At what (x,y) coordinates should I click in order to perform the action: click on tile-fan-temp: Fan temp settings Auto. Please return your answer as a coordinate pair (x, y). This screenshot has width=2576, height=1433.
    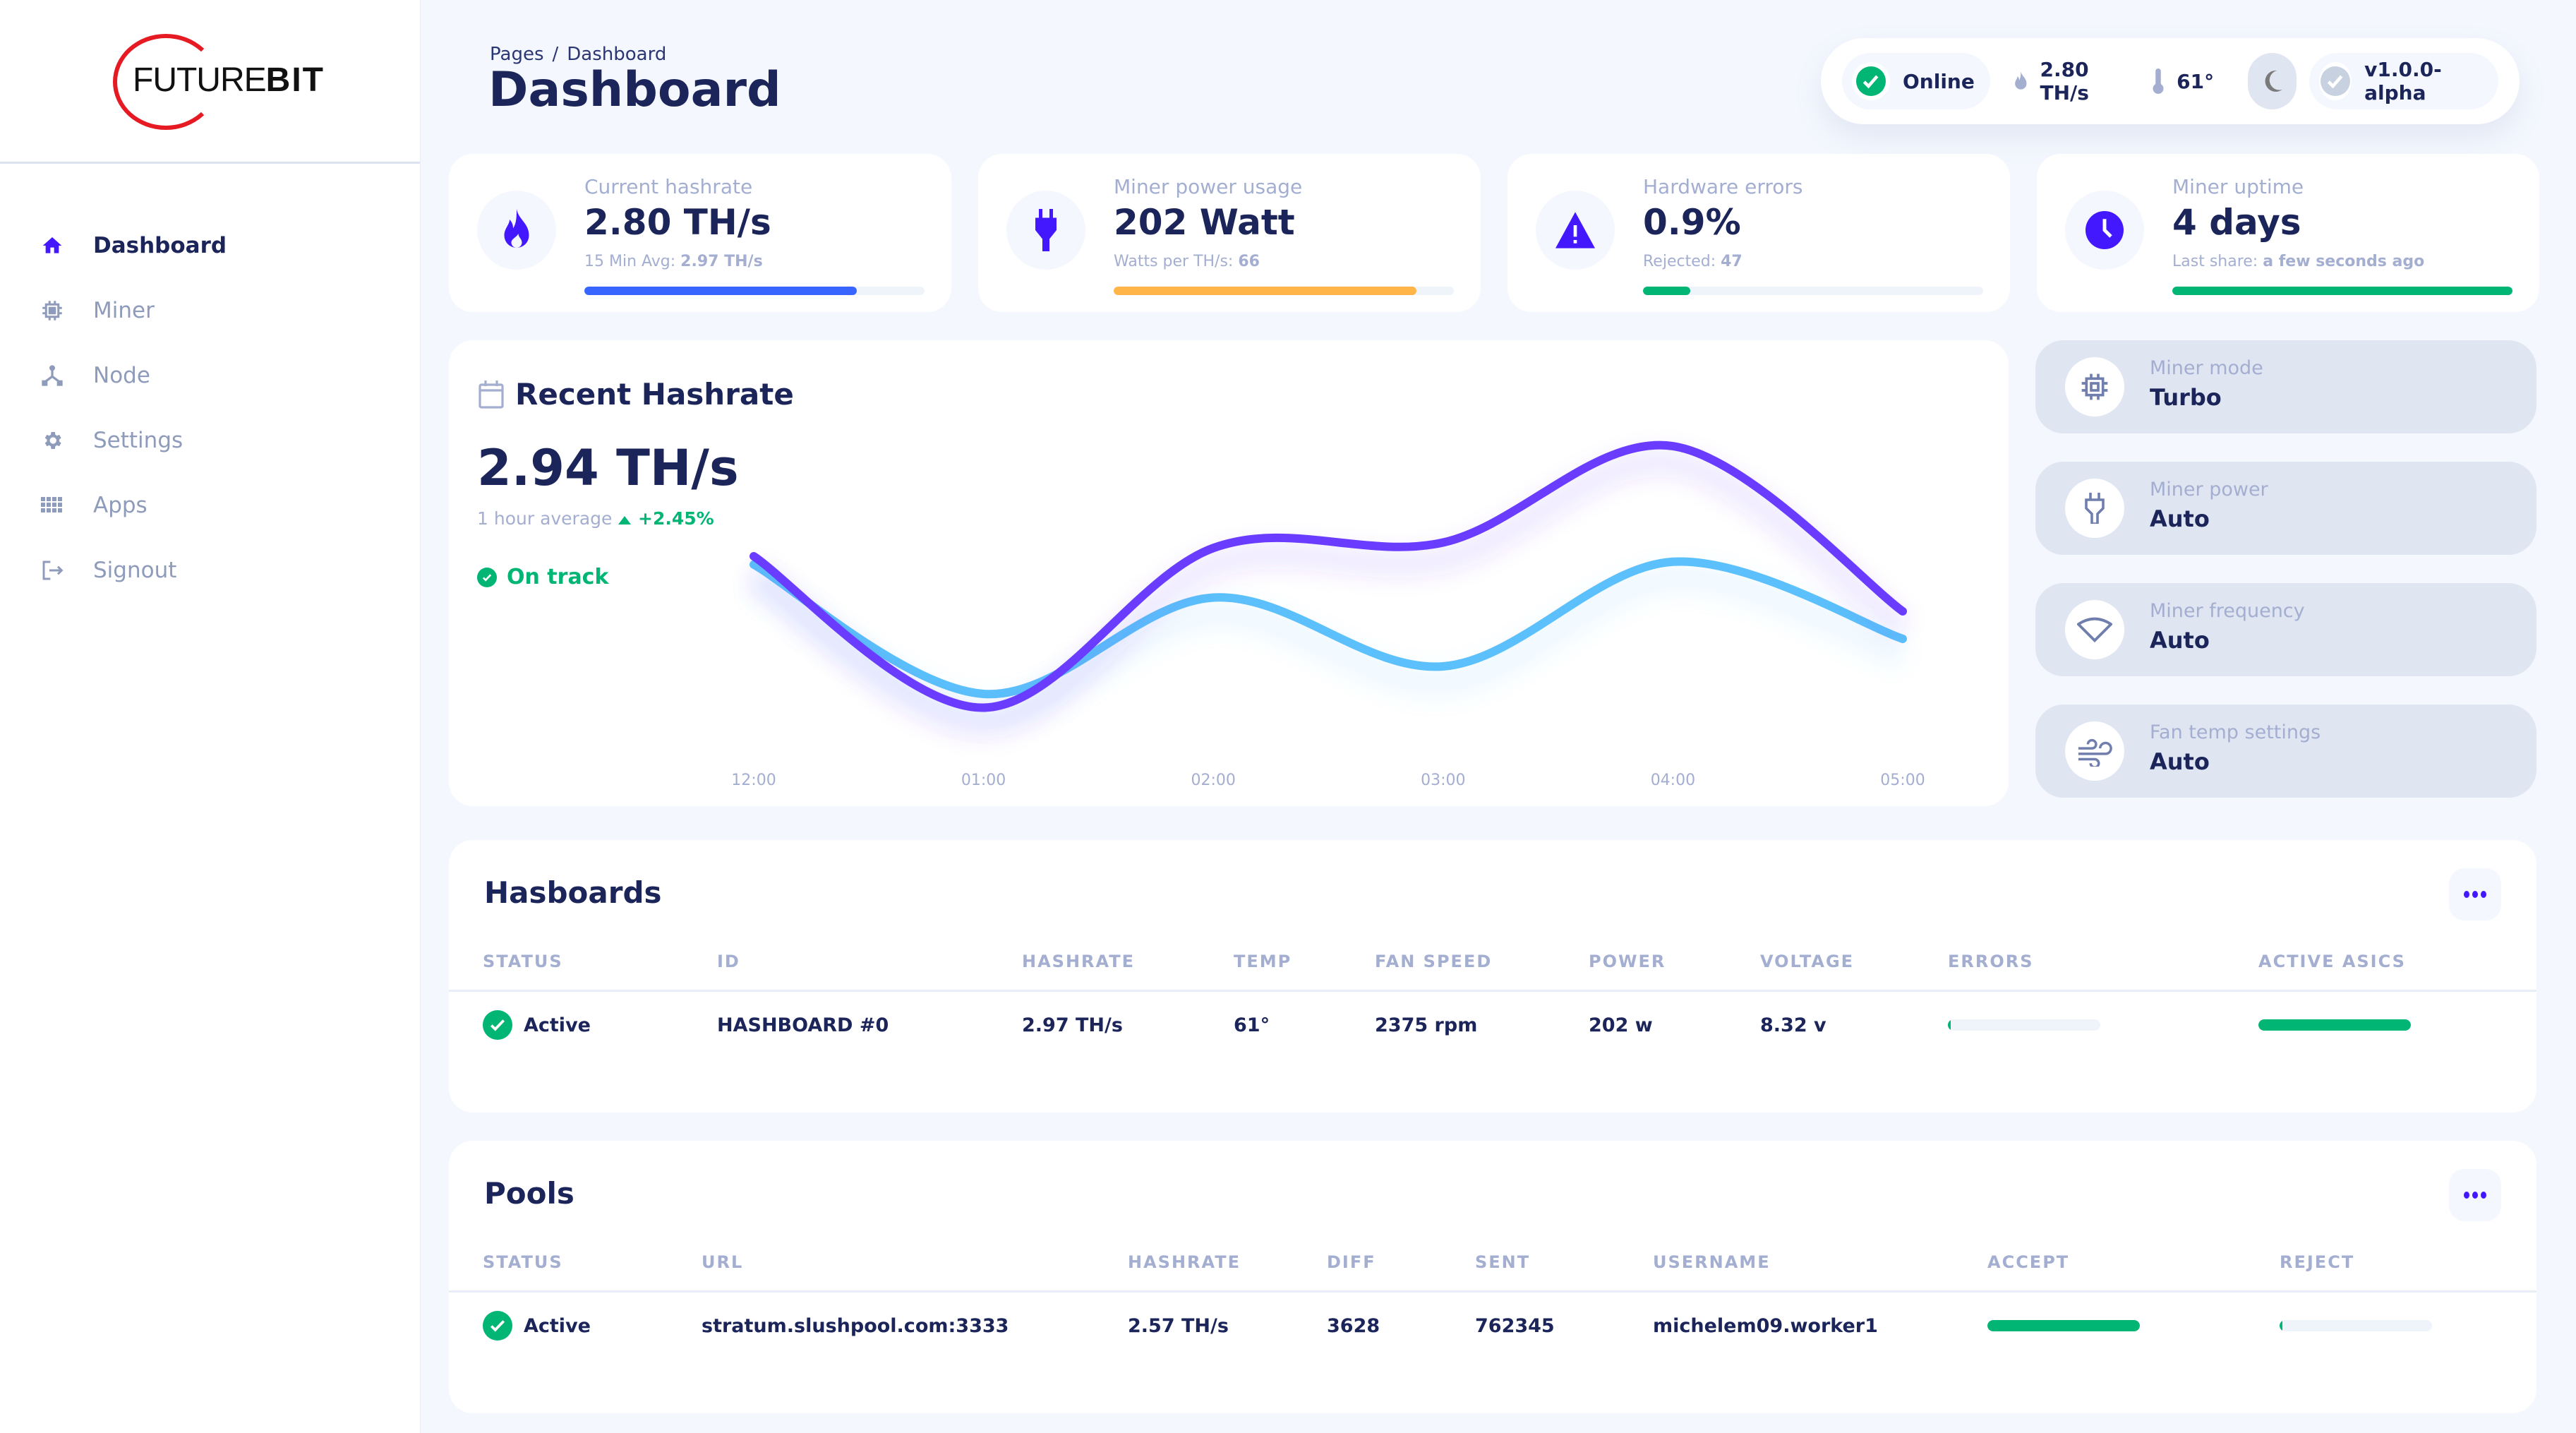
    Looking at the image, I should click on (2285, 751).